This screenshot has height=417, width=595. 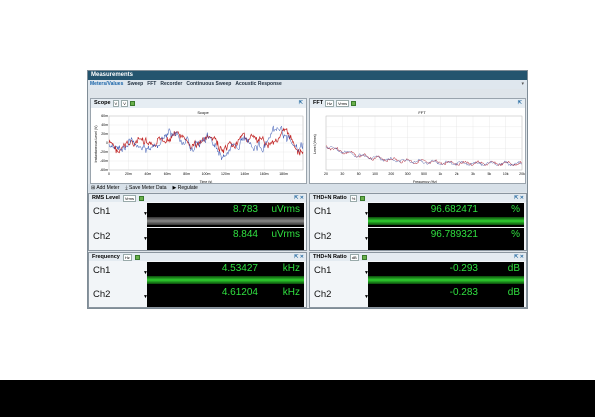 I want to click on meter-row-ch2: Ch2 ▼ 4.61204 kHz, so click(x=197, y=296).